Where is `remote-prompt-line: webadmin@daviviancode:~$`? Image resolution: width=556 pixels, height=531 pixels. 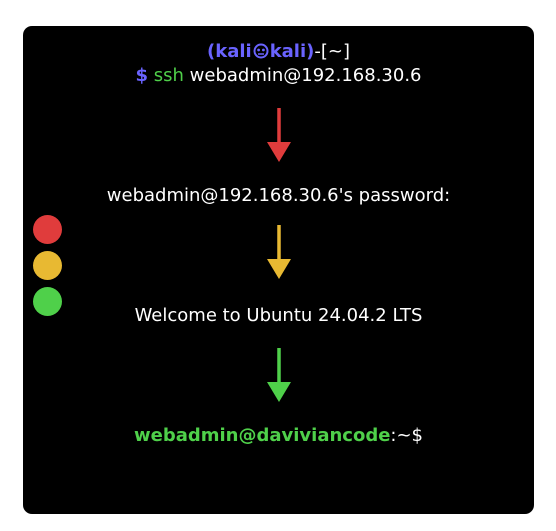 remote-prompt-line: webadmin@daviviancode:~$ is located at coordinates (278, 436).